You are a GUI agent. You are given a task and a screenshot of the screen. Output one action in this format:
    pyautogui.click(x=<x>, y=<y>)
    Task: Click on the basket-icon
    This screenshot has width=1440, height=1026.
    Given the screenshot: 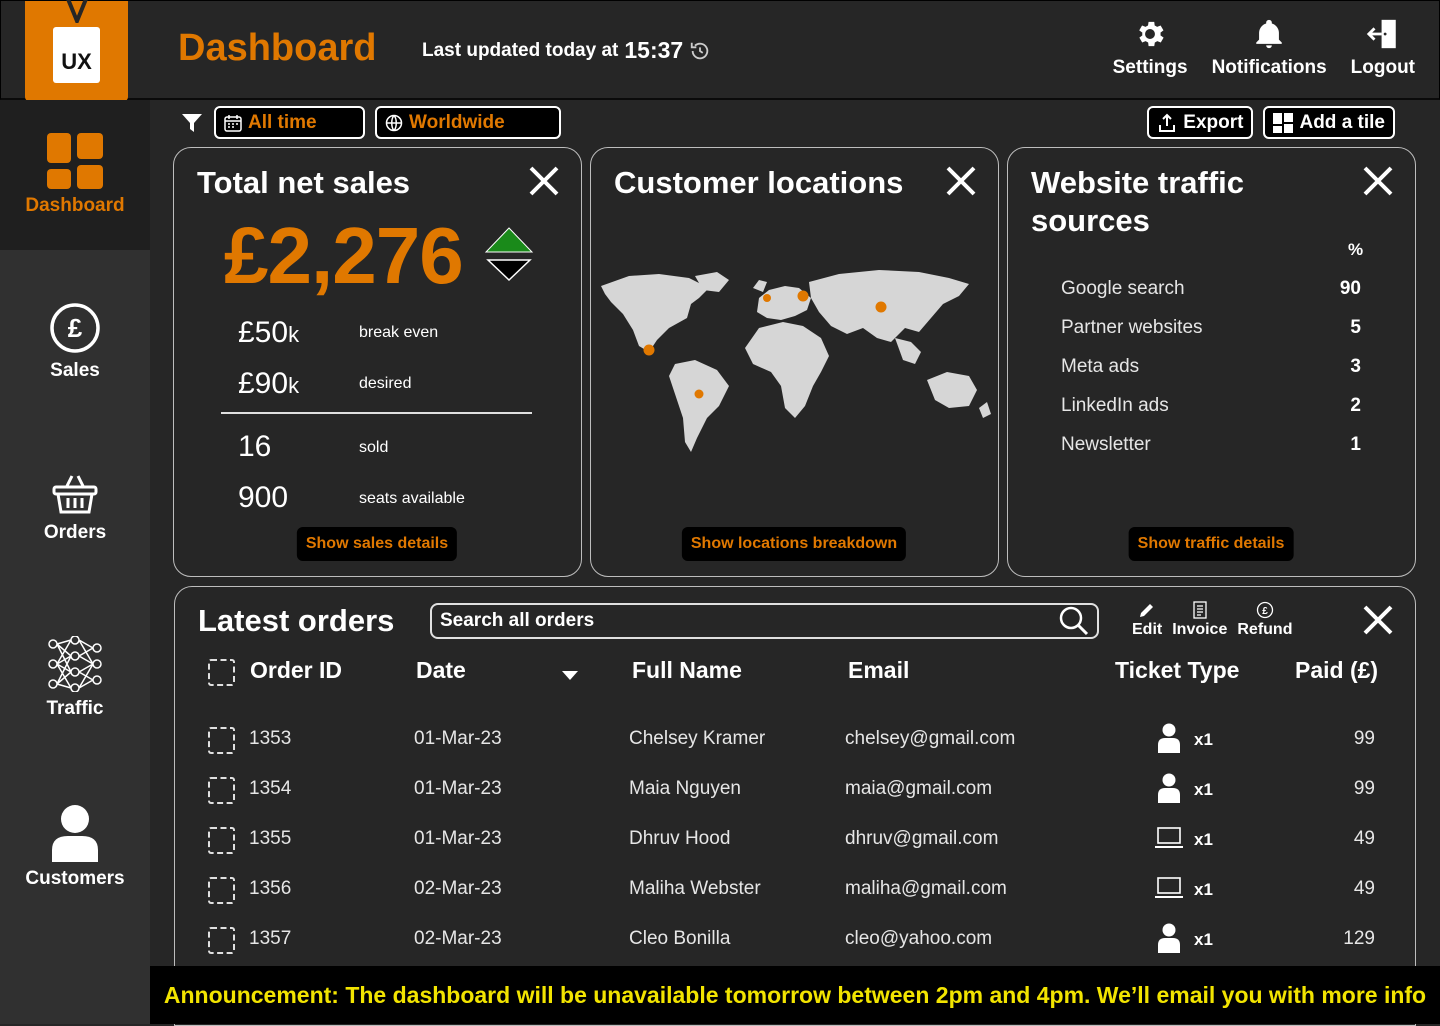 What is the action you would take?
    pyautogui.click(x=75, y=494)
    